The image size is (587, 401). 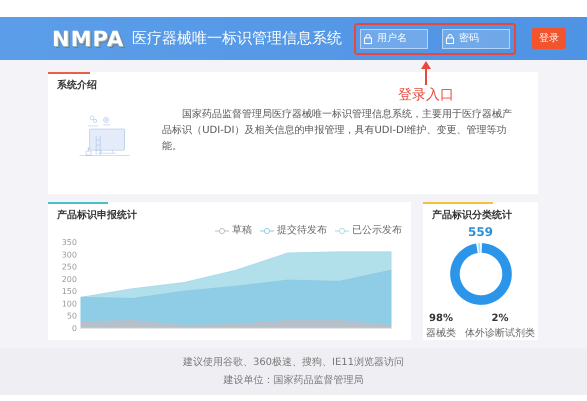 What do you see at coordinates (74, 328) in the screenshot?
I see `axis-tick-label: 0` at bounding box center [74, 328].